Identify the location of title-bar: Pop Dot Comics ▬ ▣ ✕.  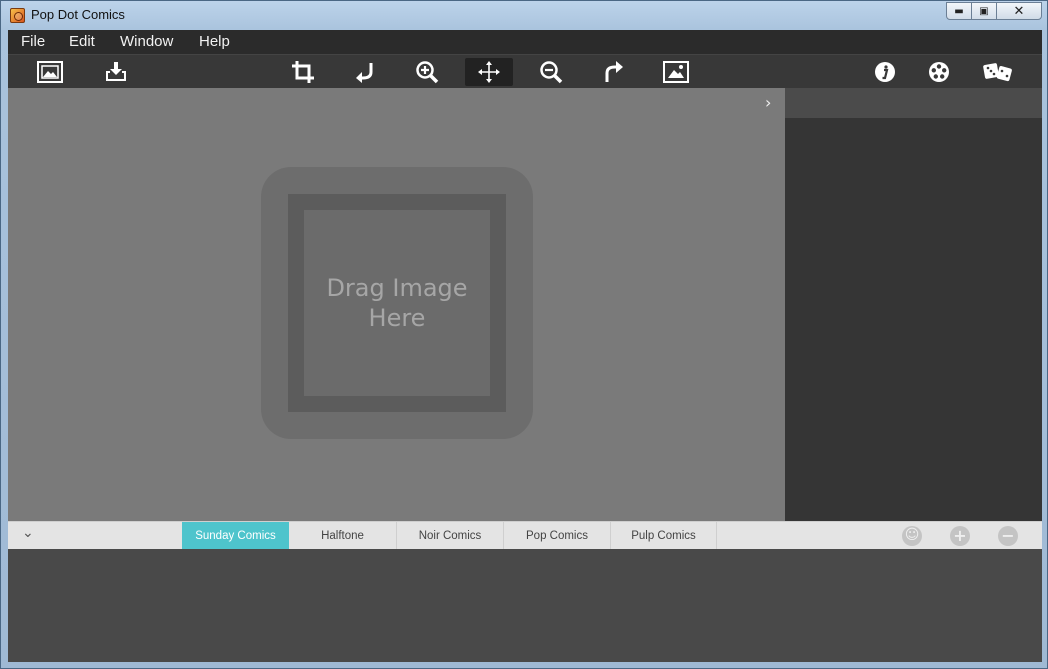
(524, 15).